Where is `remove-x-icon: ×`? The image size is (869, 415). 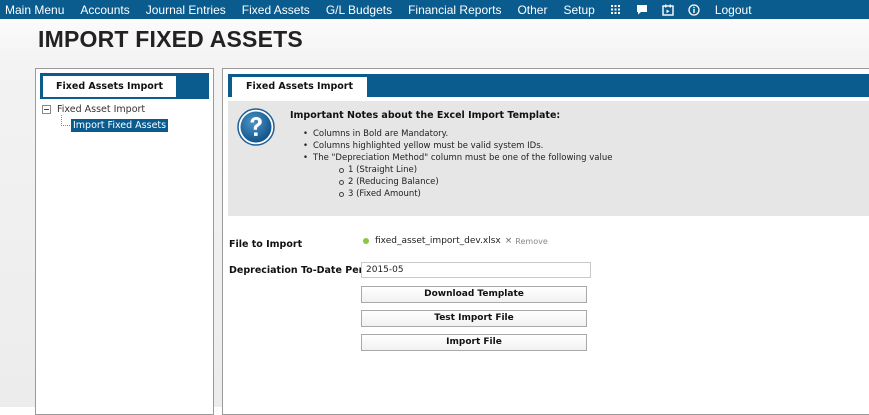 remove-x-icon: × is located at coordinates (509, 241).